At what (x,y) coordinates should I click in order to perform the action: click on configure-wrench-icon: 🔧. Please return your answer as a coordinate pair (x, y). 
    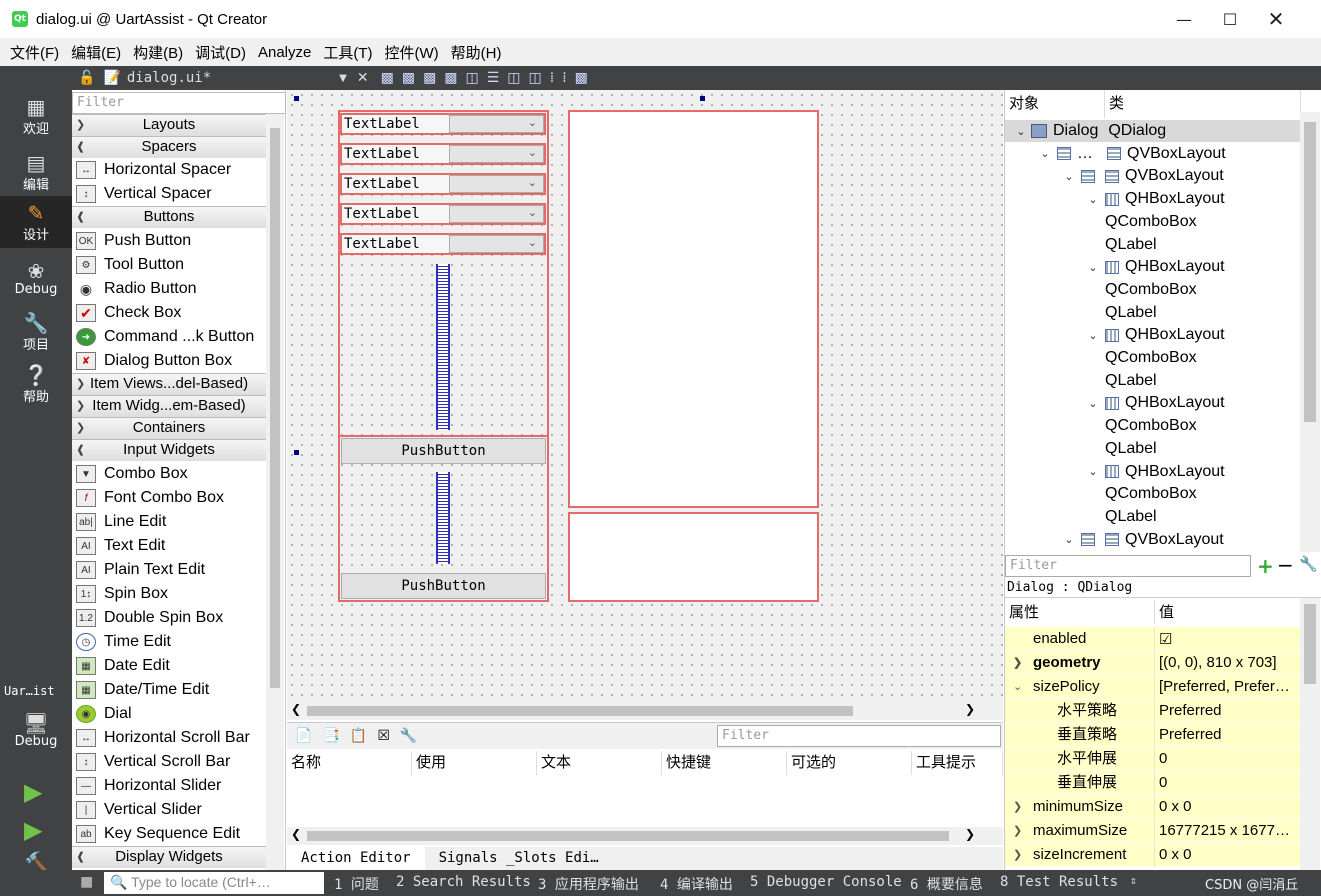
    Looking at the image, I should click on (1308, 564).